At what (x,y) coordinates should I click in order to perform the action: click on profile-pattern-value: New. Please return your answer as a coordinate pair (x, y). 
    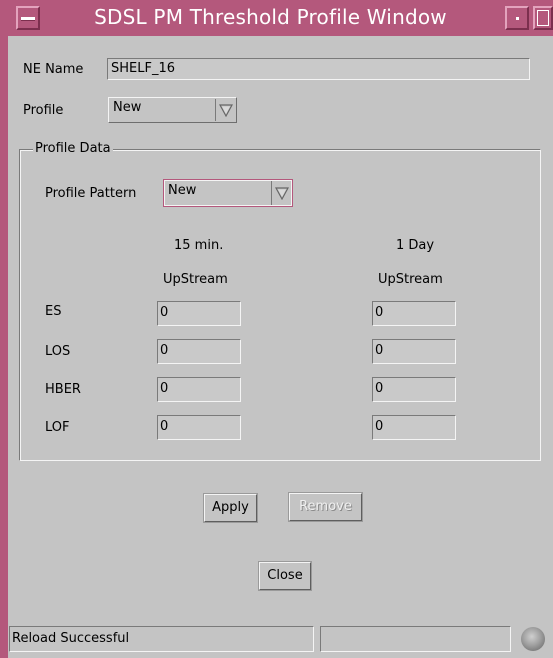
    Looking at the image, I should click on (182, 190).